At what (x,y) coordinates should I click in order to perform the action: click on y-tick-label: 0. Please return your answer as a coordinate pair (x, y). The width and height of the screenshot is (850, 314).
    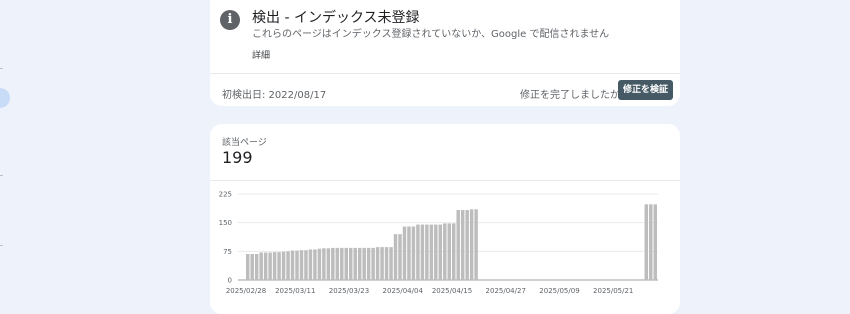
    Looking at the image, I should click on (230, 281).